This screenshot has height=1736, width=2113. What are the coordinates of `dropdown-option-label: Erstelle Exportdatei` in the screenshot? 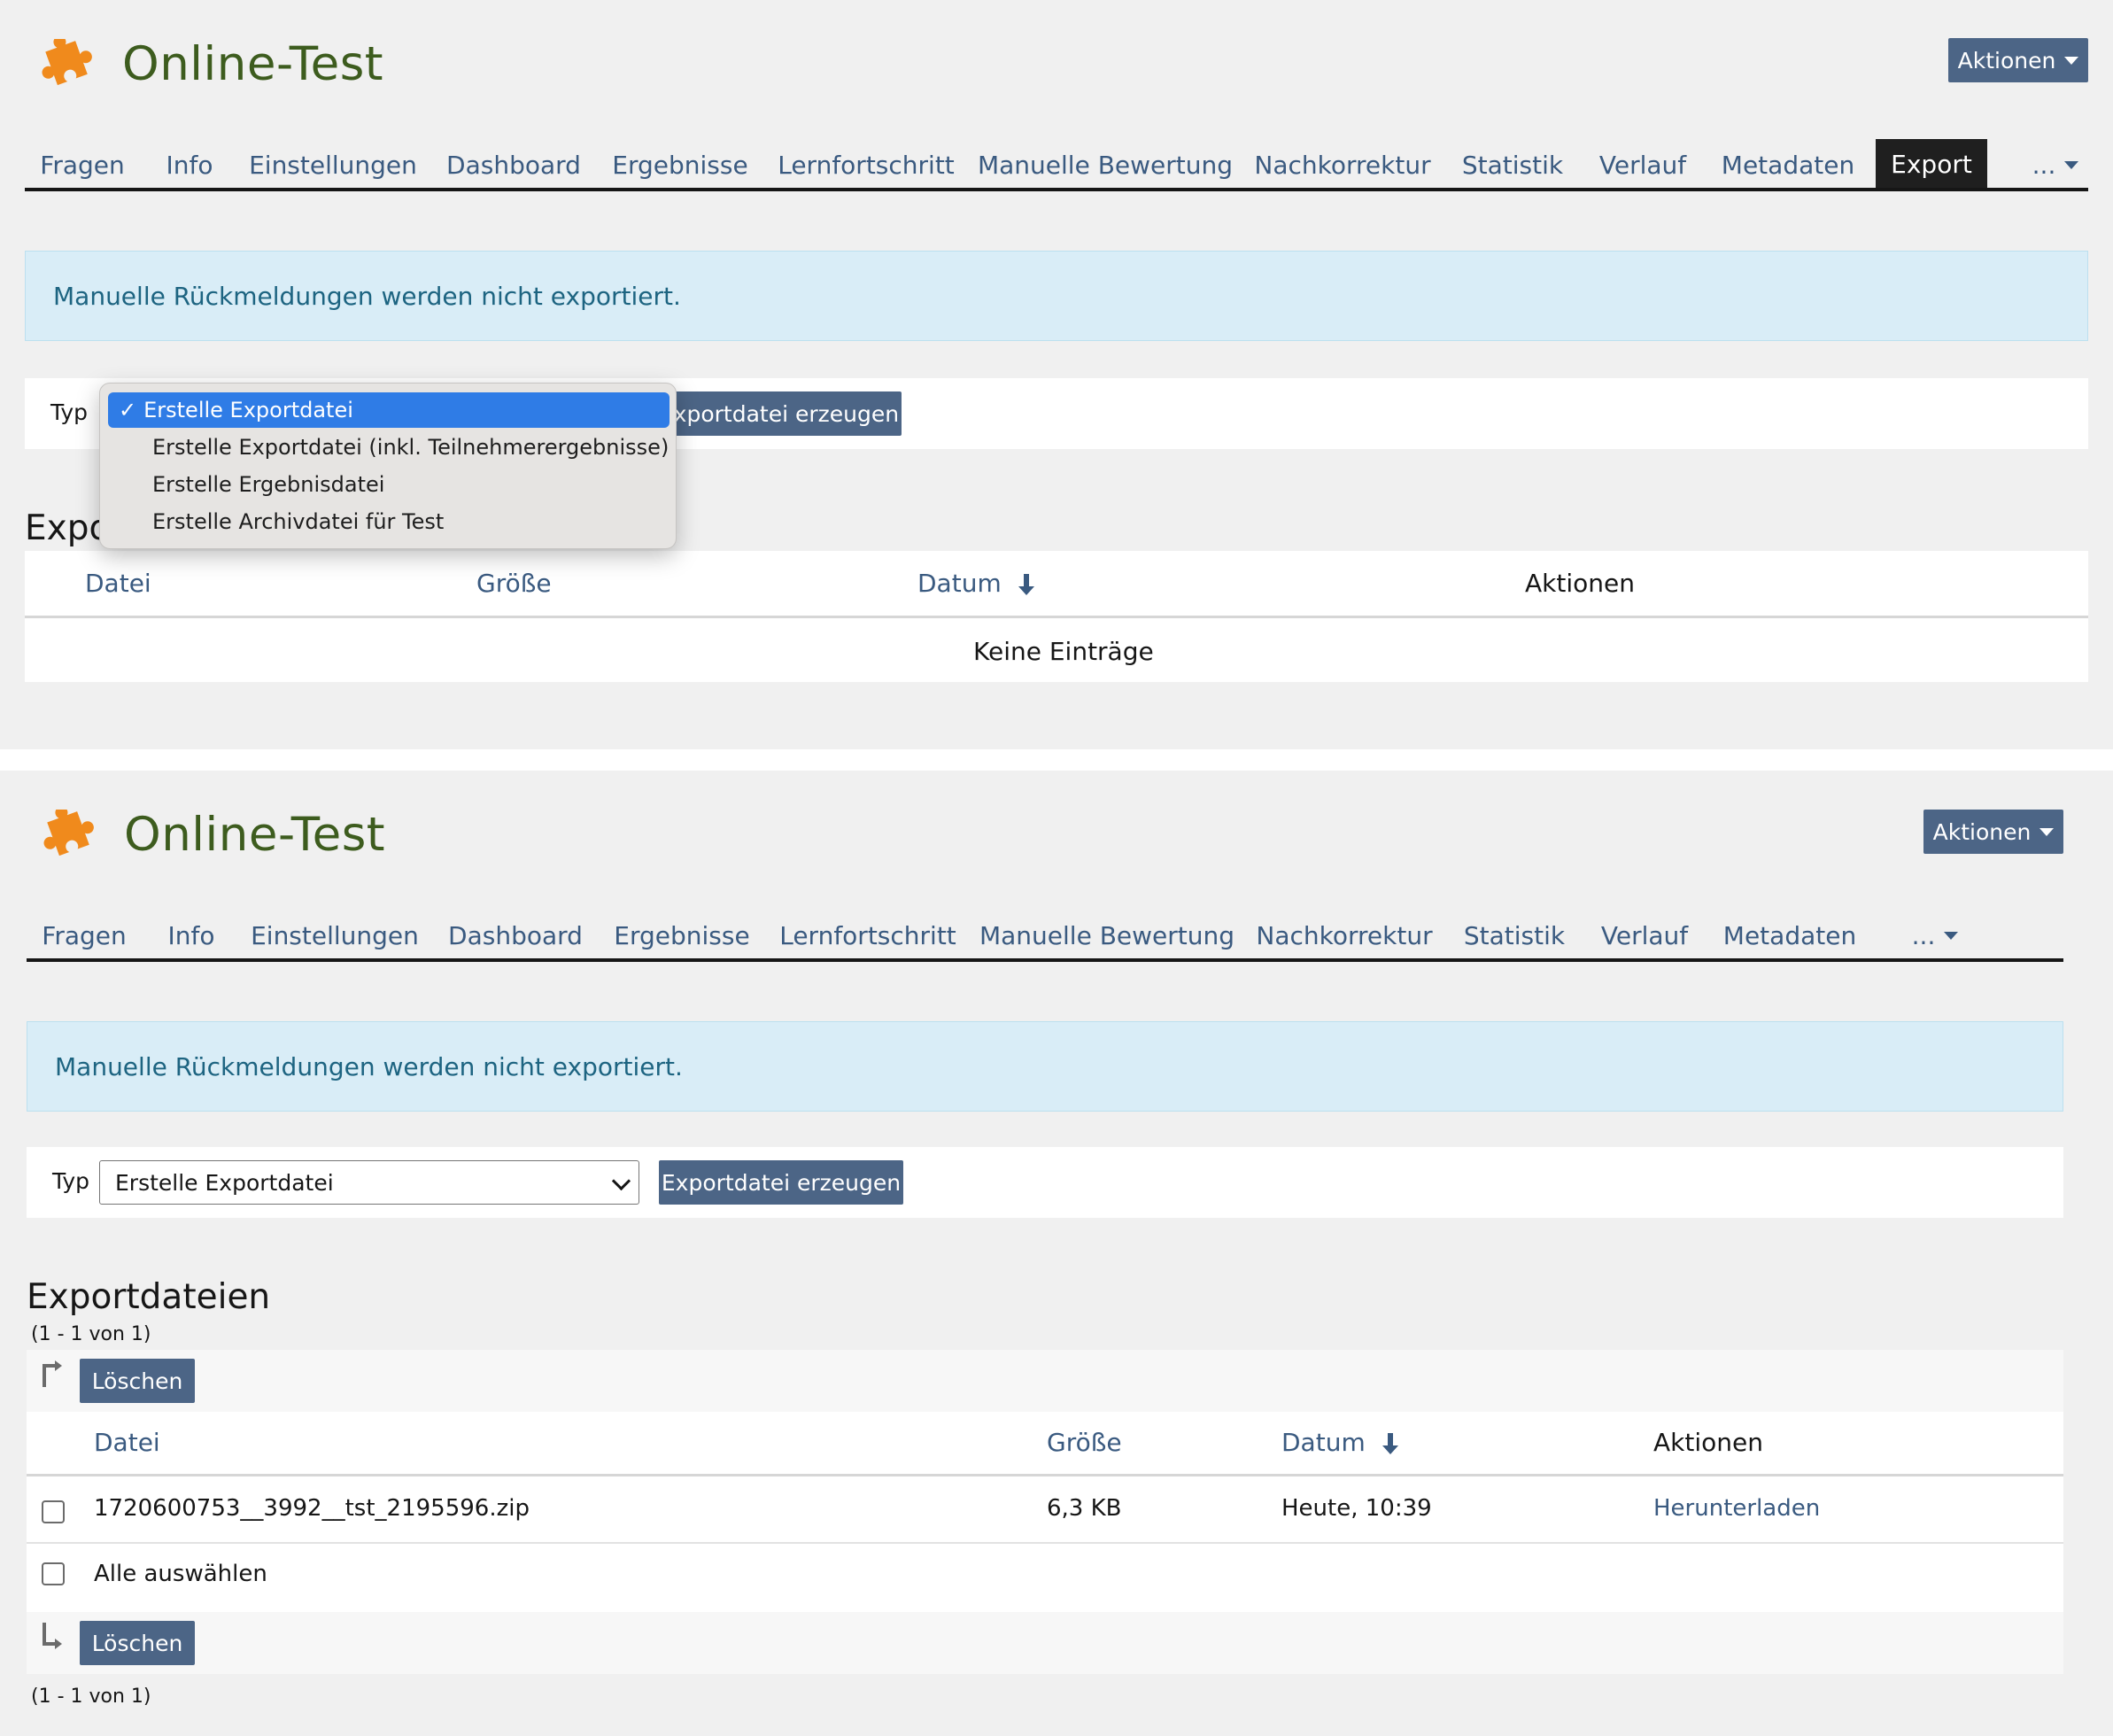 It's located at (248, 410).